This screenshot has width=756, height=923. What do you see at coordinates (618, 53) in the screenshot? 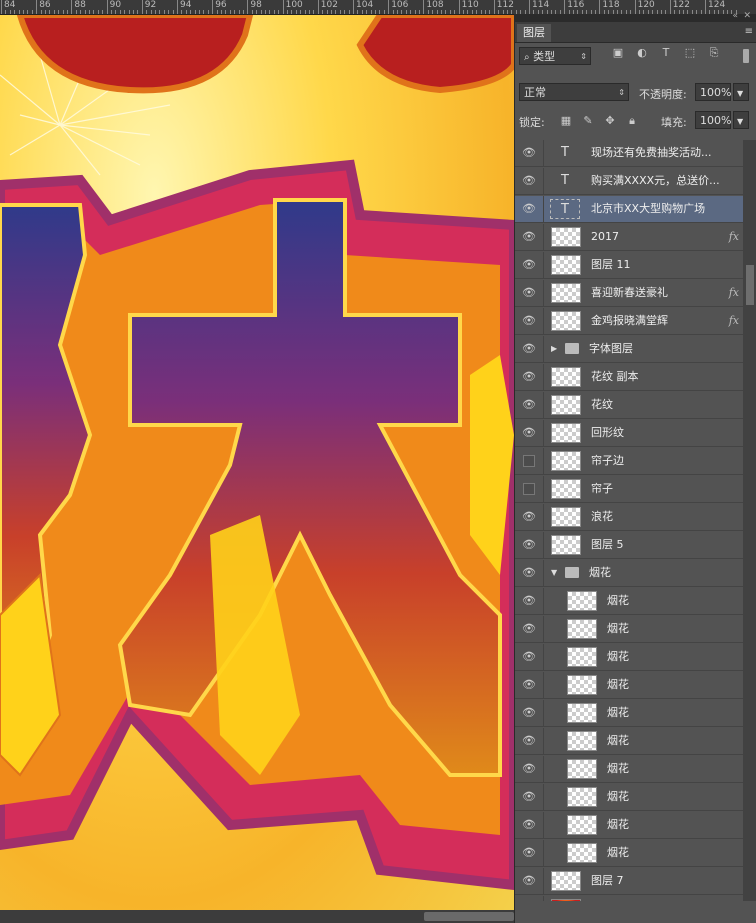
I see `filter-pixel-icon: ▣` at bounding box center [618, 53].